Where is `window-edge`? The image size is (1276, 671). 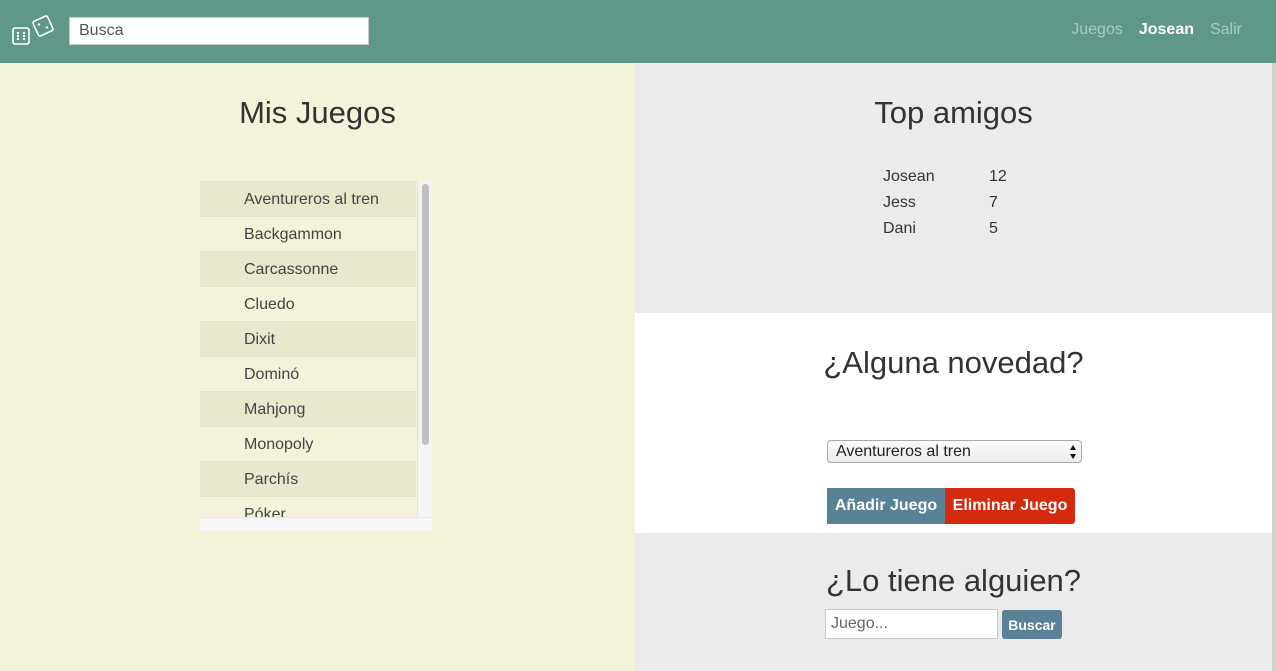 window-edge is located at coordinates (1274, 367).